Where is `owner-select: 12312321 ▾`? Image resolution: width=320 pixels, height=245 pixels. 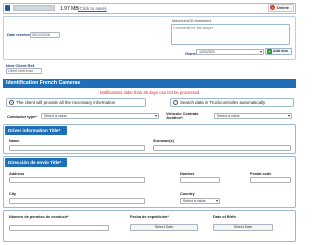 owner-select: 12312321 ▾ is located at coordinates (230, 52).